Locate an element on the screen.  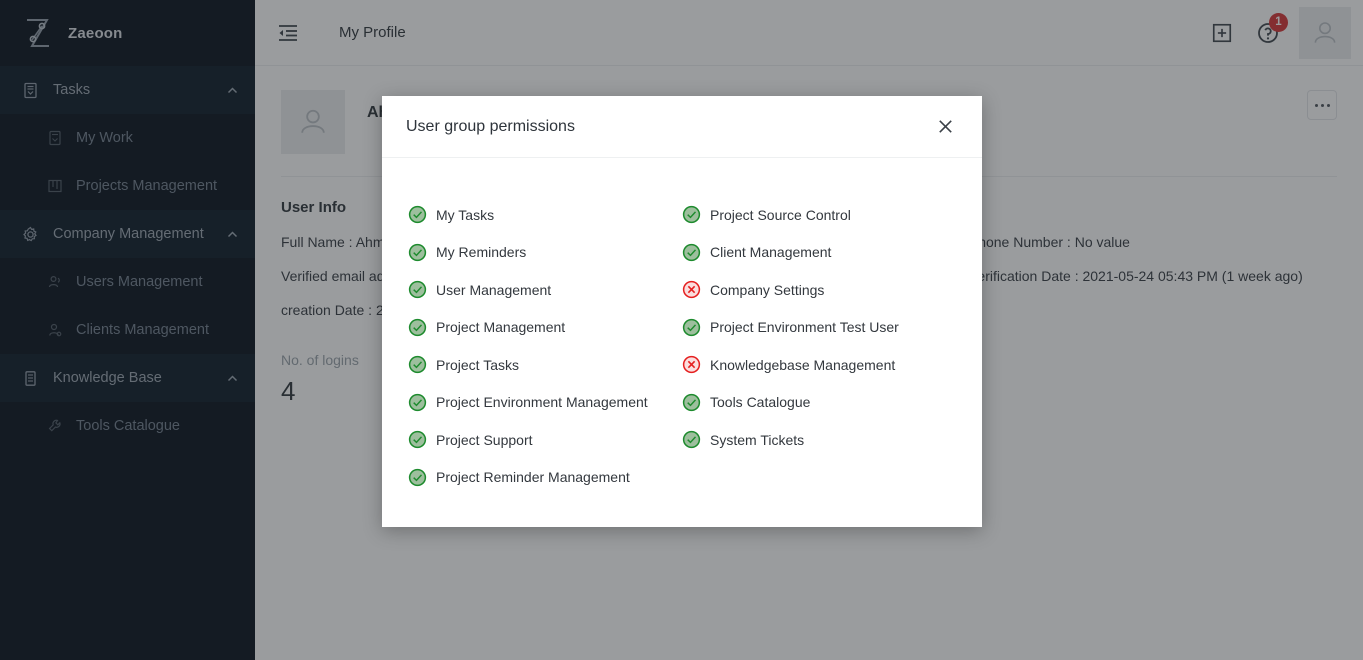
permission-label: User Management is located at coordinates (494, 289).